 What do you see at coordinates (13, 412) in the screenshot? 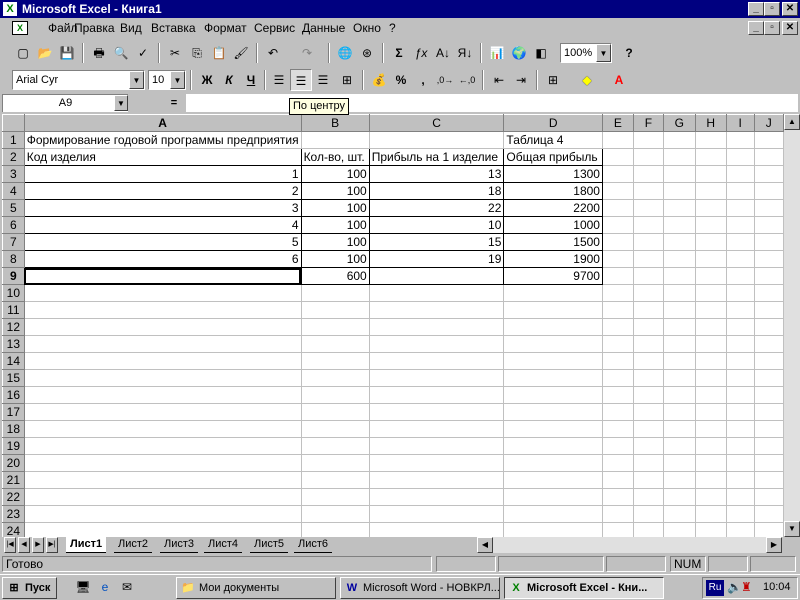
I see `row-header: 17` at bounding box center [13, 412].